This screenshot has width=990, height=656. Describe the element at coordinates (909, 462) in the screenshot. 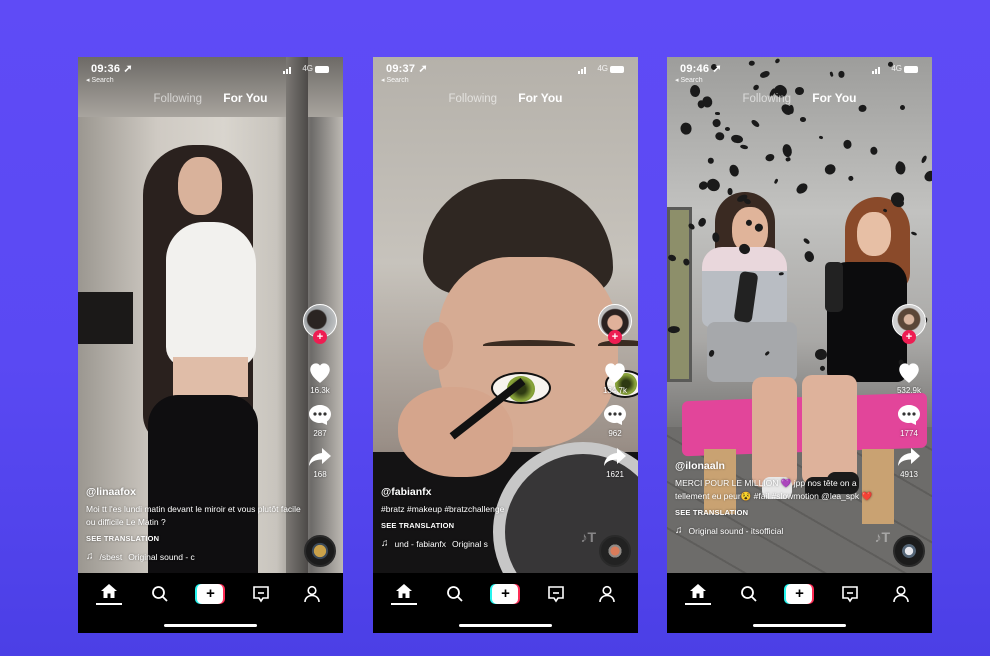

I see `share-button: 4913` at that location.